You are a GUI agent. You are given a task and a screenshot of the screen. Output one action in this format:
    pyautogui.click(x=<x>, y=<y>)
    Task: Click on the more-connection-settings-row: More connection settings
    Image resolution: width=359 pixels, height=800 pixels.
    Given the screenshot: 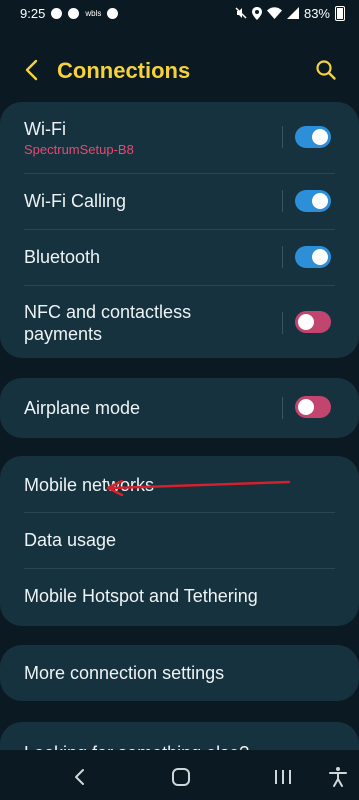 What is the action you would take?
    pyautogui.click(x=179, y=674)
    